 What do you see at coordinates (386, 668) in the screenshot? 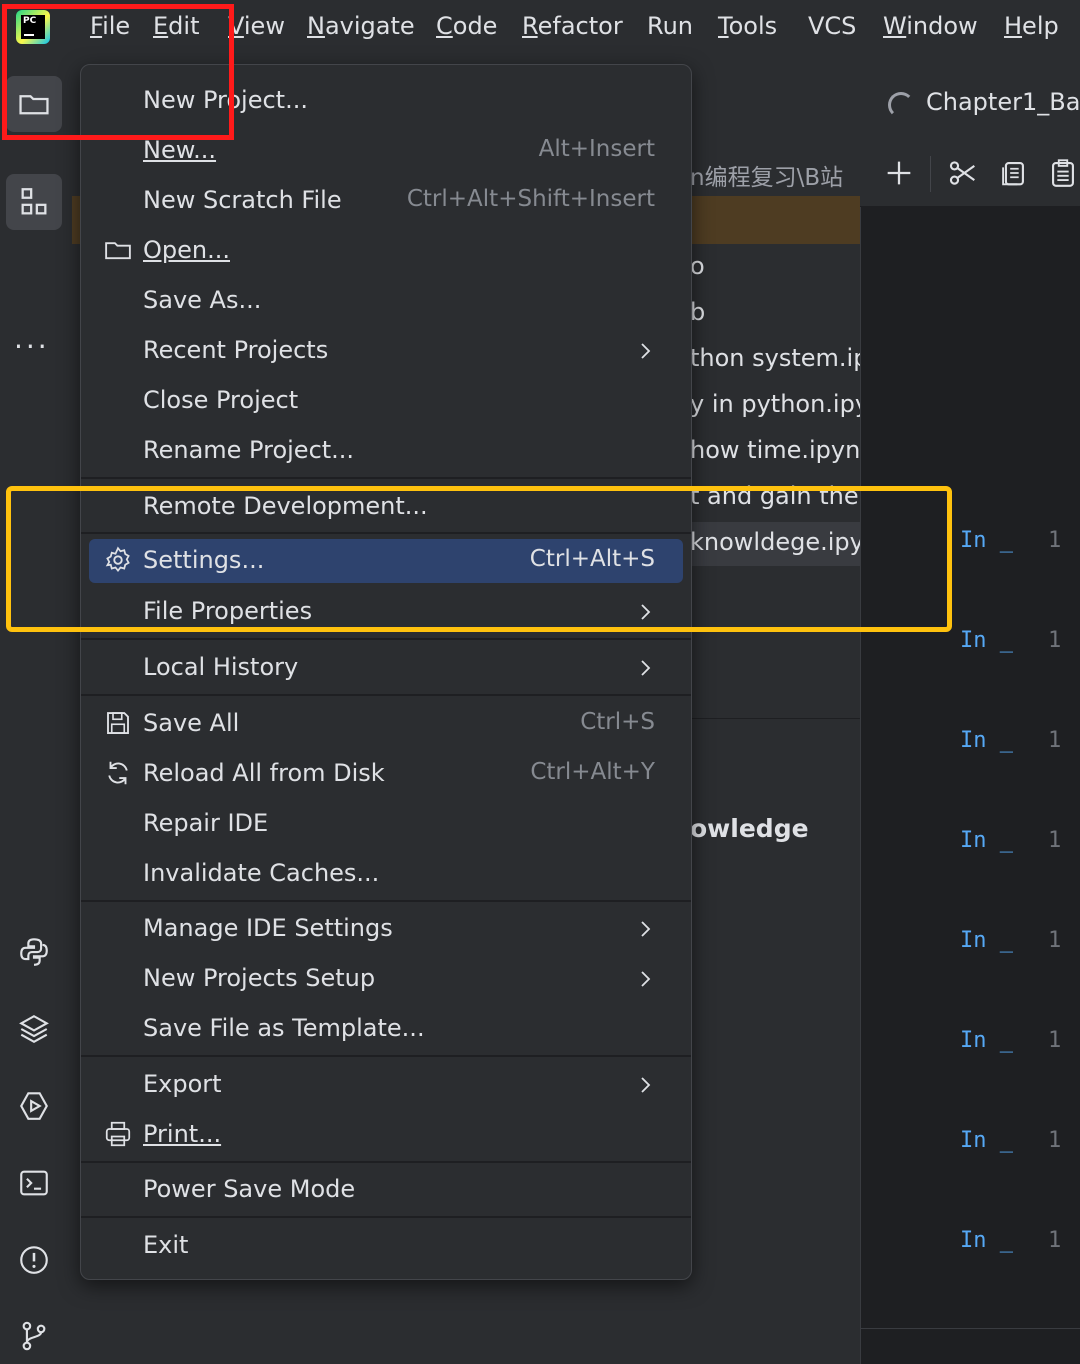
I see `menu-item-local-history: Local History` at bounding box center [386, 668].